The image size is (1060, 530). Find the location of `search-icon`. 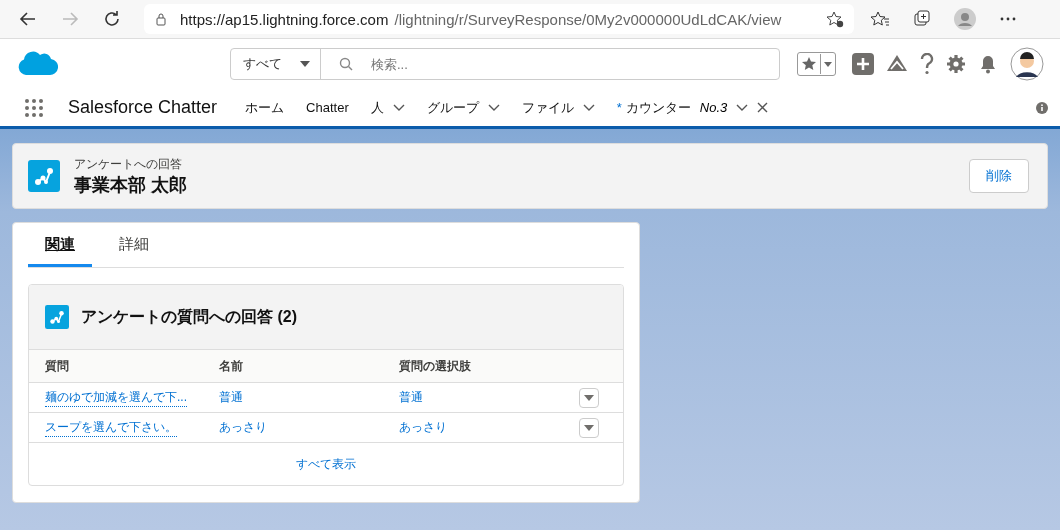

search-icon is located at coordinates (346, 64).